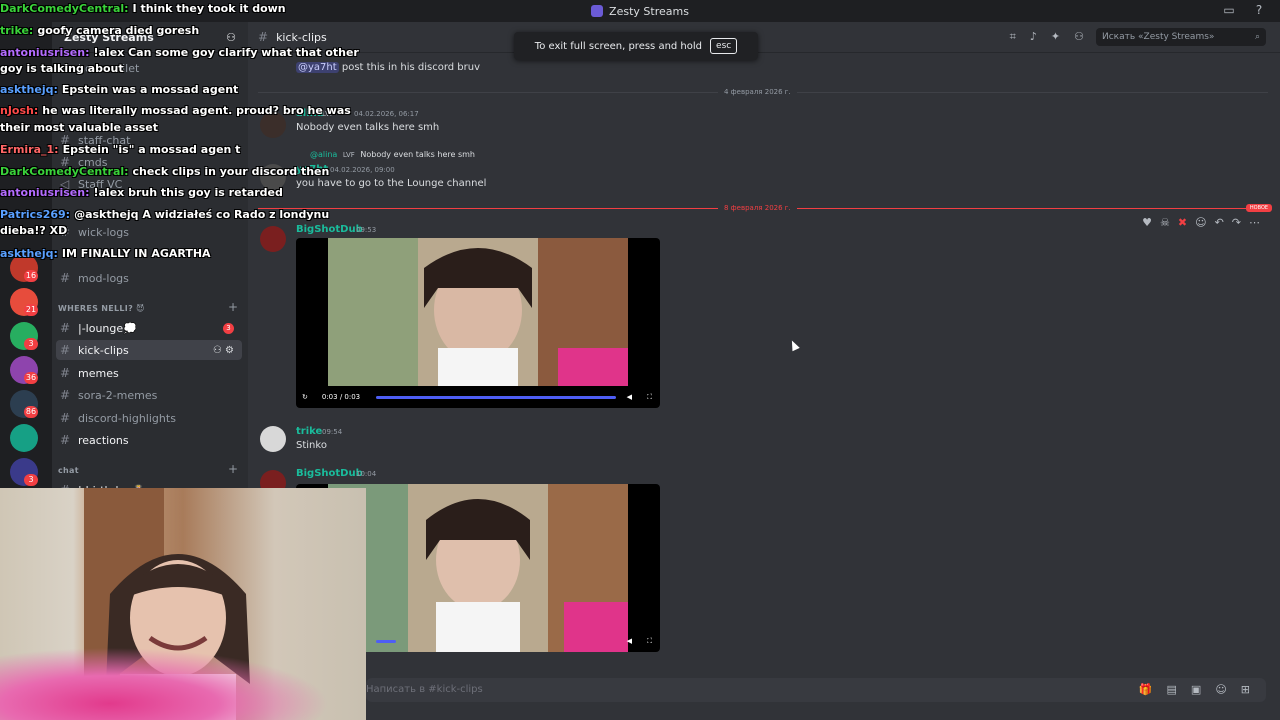 This screenshot has width=1280, height=720. What do you see at coordinates (223, 350) in the screenshot?
I see `channel-settings-icon: ⚇ ⚙` at bounding box center [223, 350].